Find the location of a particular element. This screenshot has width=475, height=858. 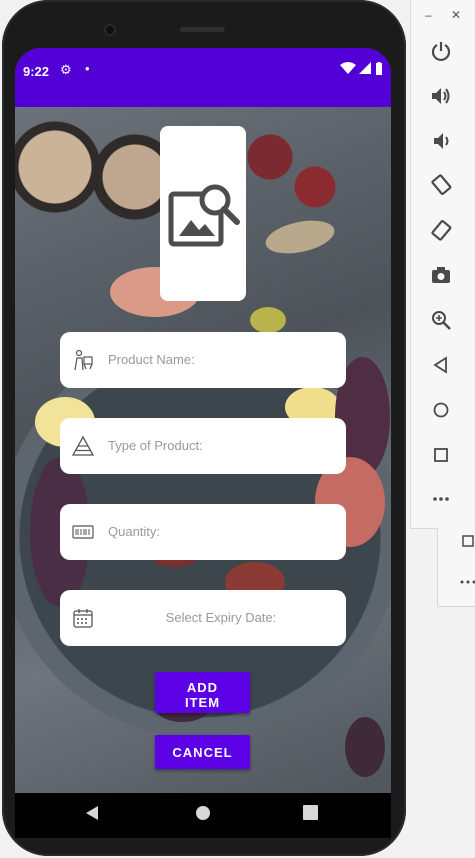

camera-icon is located at coordinates (443, 277).